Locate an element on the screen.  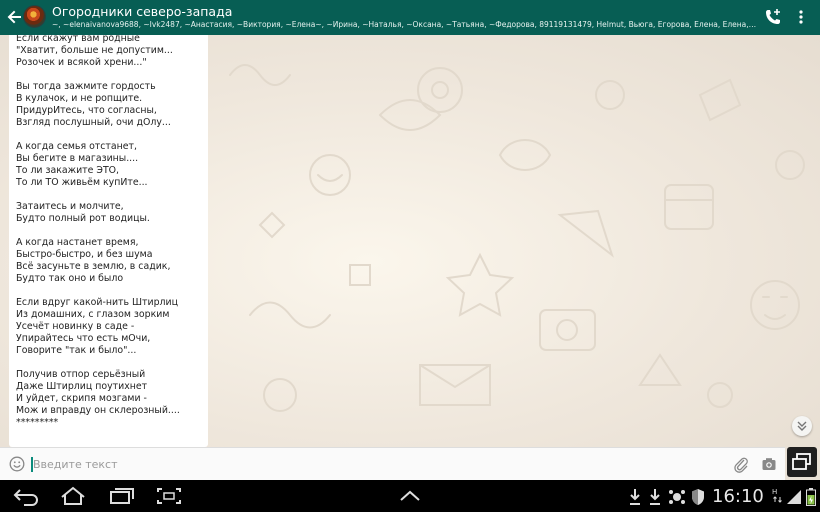
message-compose-bar is located at coordinates (392, 463).